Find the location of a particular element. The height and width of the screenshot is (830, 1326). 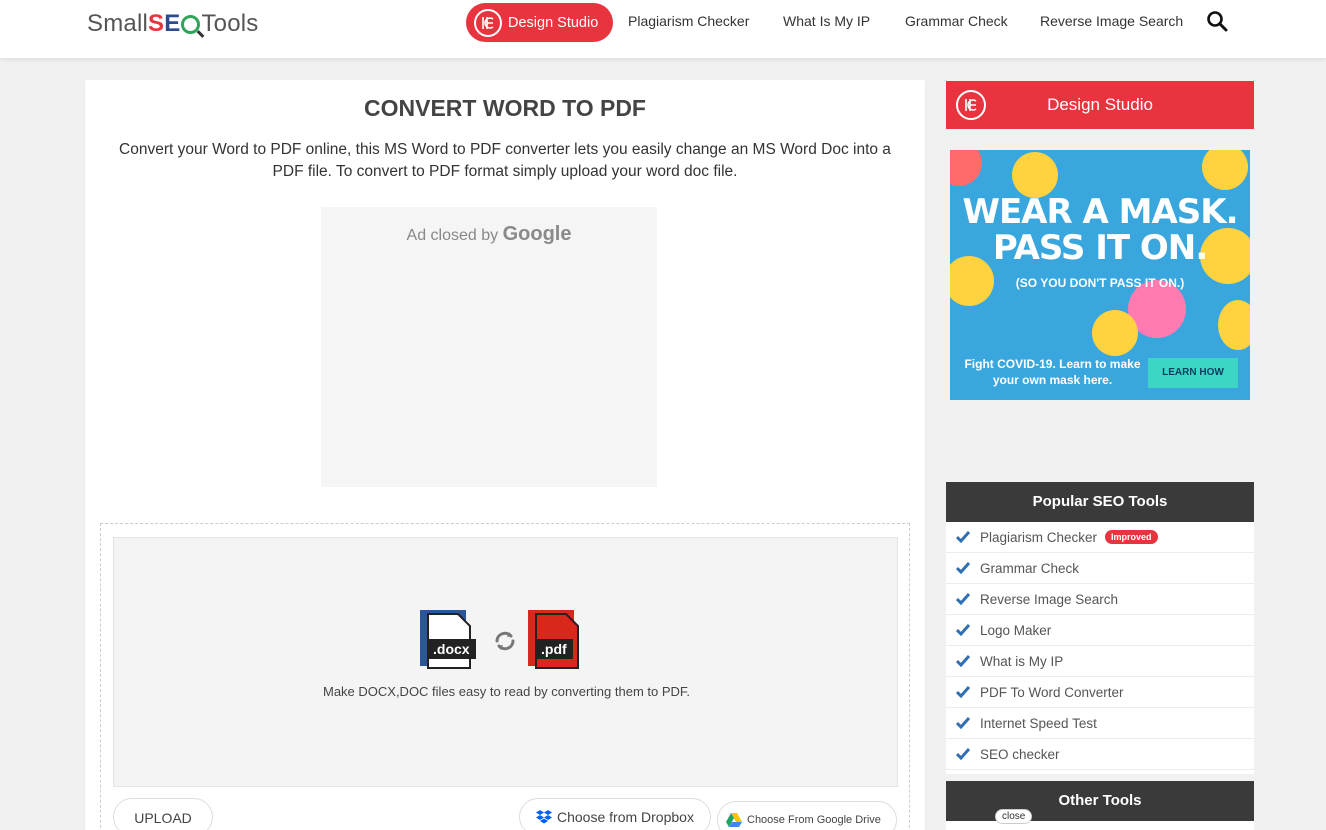

ad-placeholder: Ad closed by Google is located at coordinates (489, 347).